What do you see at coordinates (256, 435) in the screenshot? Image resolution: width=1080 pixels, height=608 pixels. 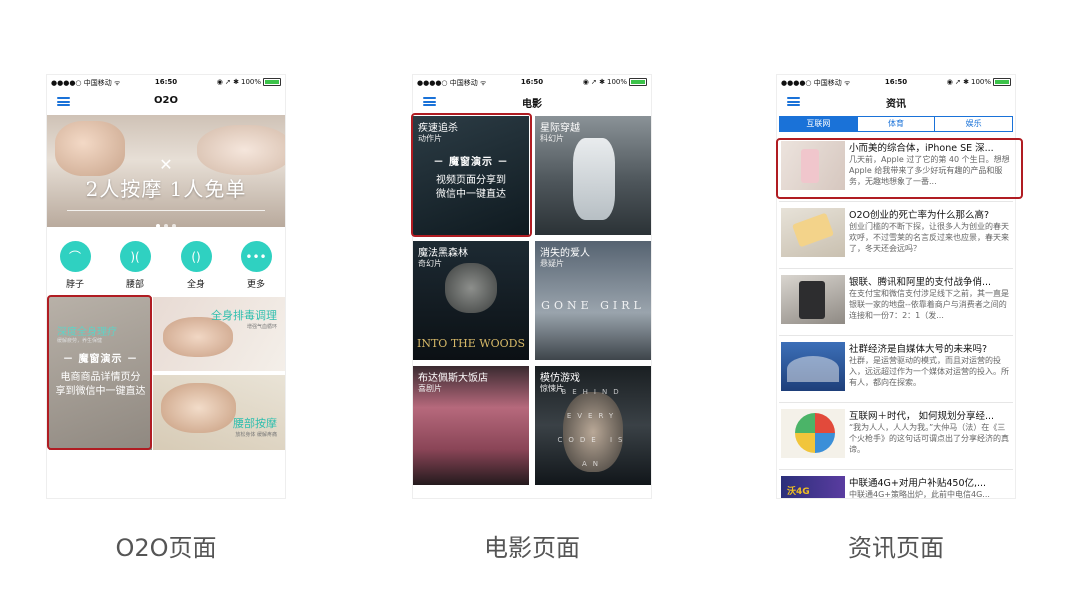 I see `promo-subtitle: 放松身体 缓解疼痛` at bounding box center [256, 435].